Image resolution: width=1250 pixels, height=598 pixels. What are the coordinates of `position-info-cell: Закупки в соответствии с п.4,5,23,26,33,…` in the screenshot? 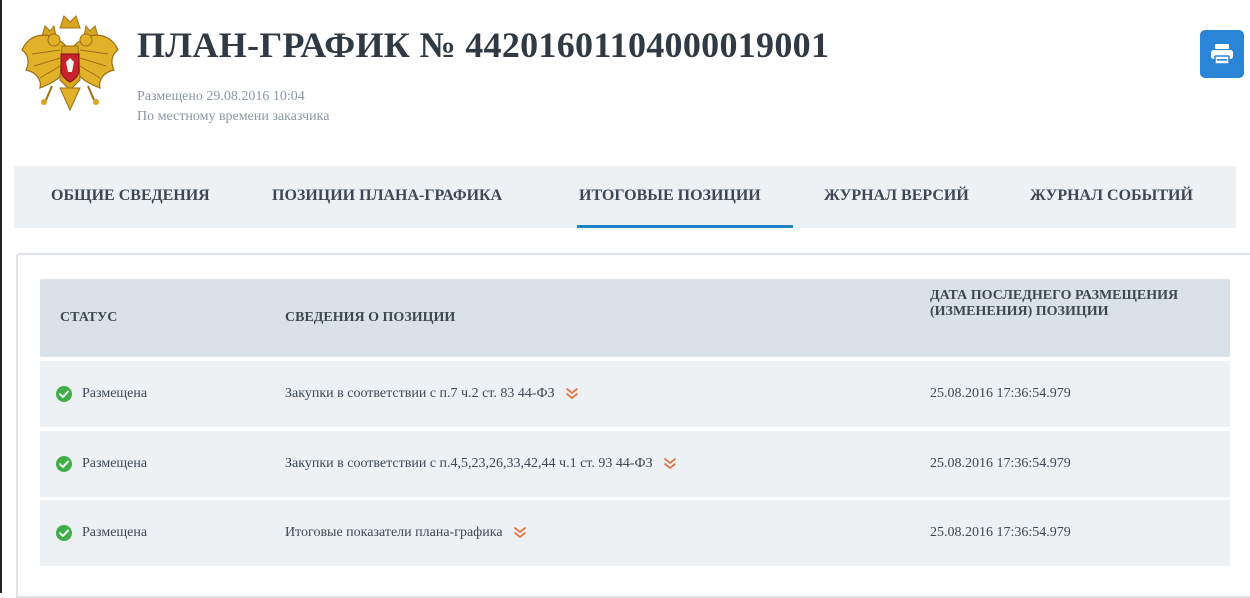 It's located at (481, 464).